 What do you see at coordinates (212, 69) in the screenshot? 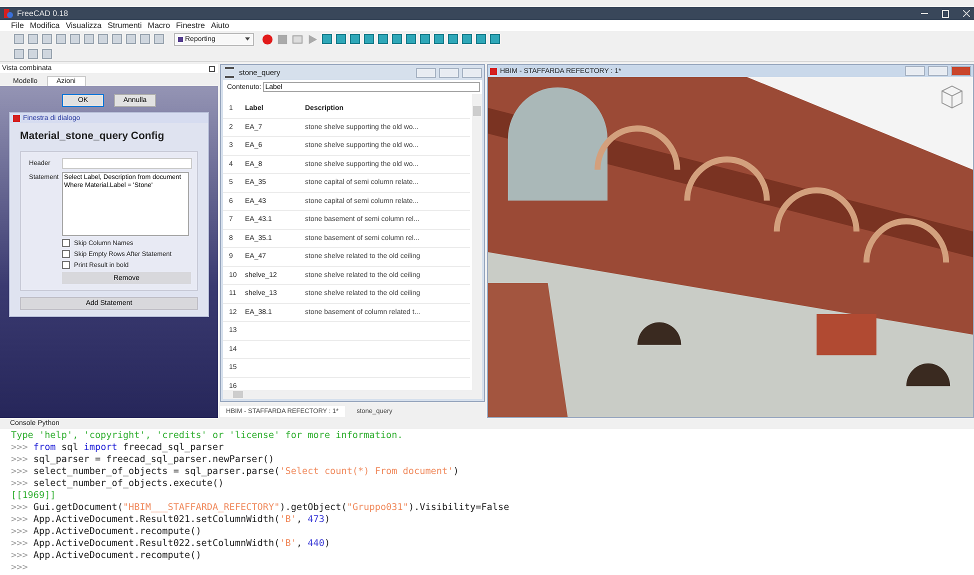
I see `float-icon` at bounding box center [212, 69].